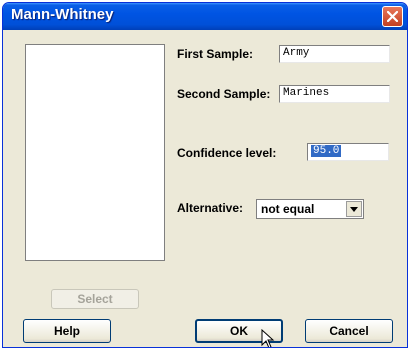  I want to click on chevron-down-icon, so click(354, 209).